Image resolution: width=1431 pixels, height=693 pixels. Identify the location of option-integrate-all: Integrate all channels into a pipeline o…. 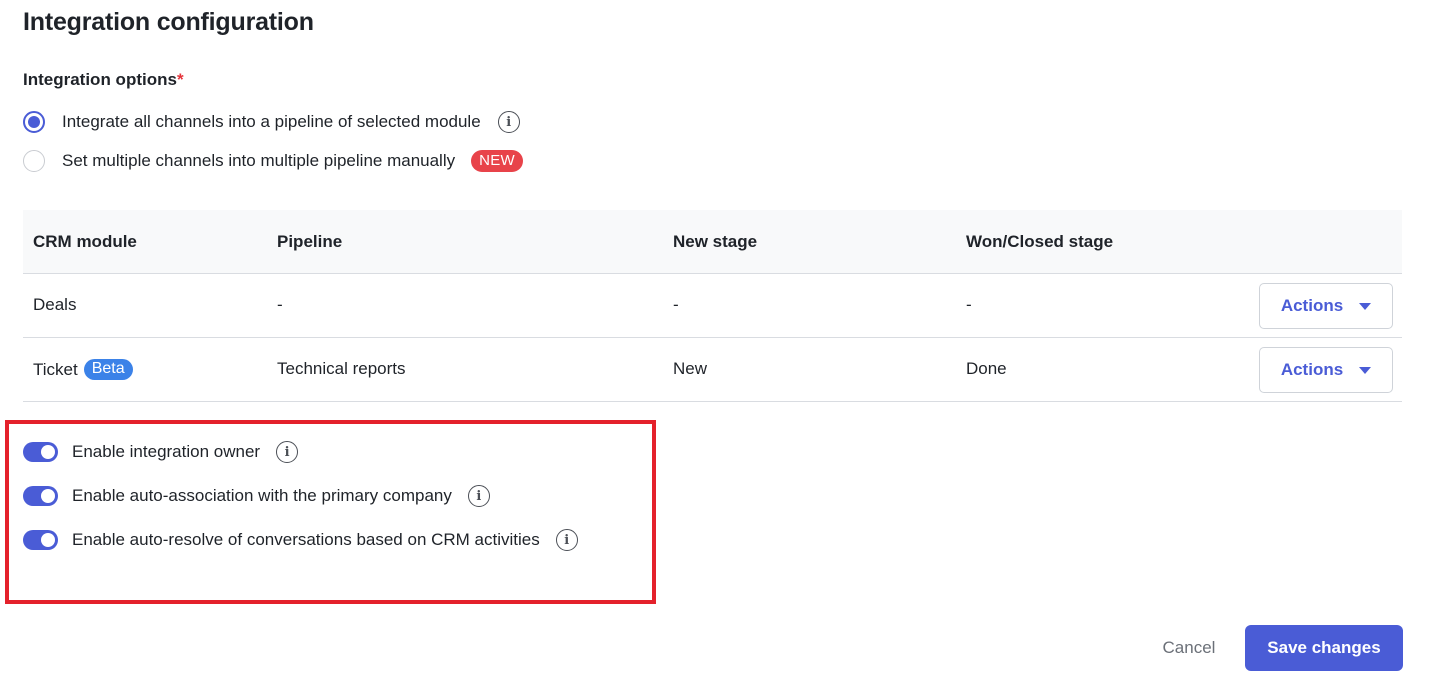
(271, 122).